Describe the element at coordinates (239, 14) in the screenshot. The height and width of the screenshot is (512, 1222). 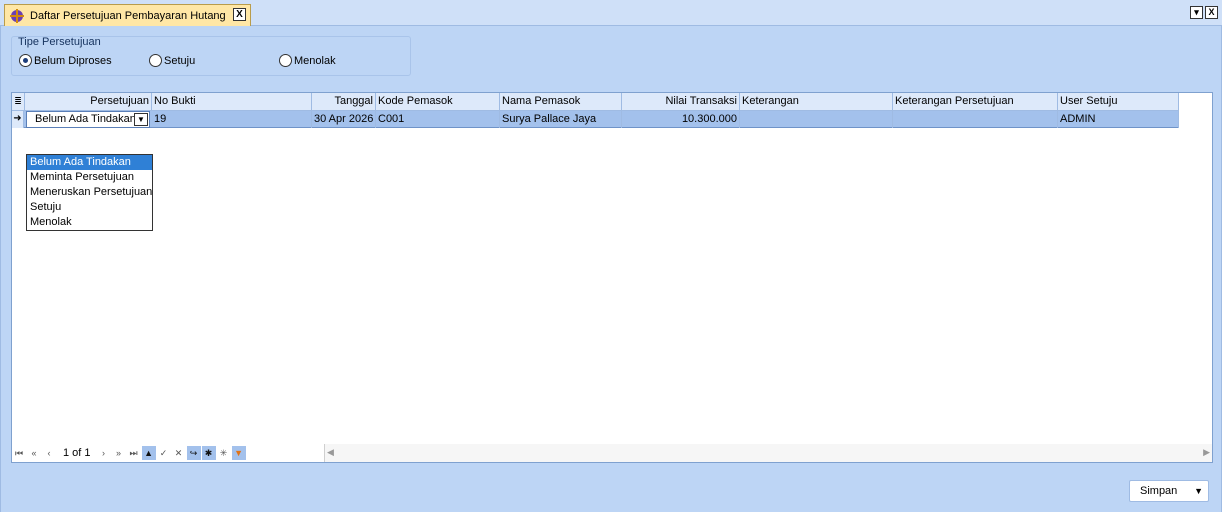
I see `tab-close-button: X` at that location.